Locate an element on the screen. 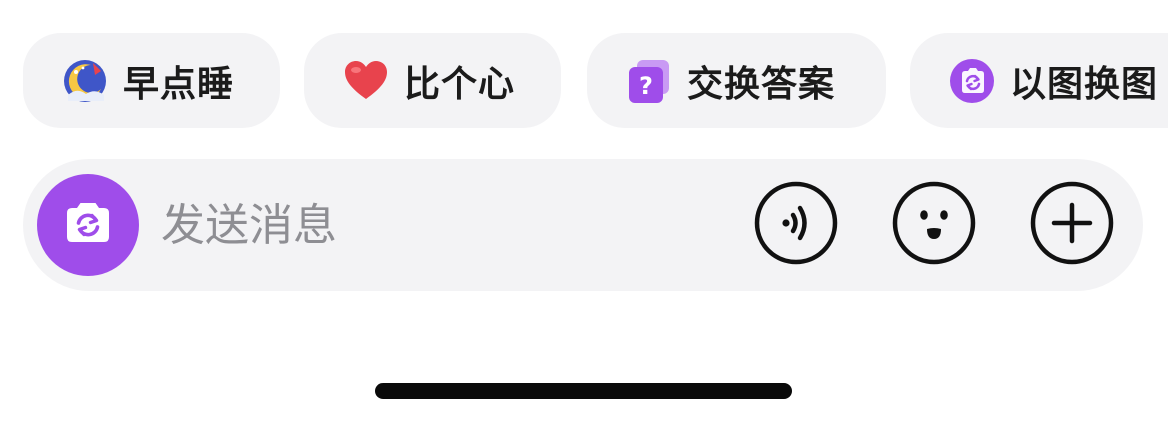 The height and width of the screenshot is (423, 1168). quick-action-image-swap: 以图换图 is located at coordinates (1039, 80).